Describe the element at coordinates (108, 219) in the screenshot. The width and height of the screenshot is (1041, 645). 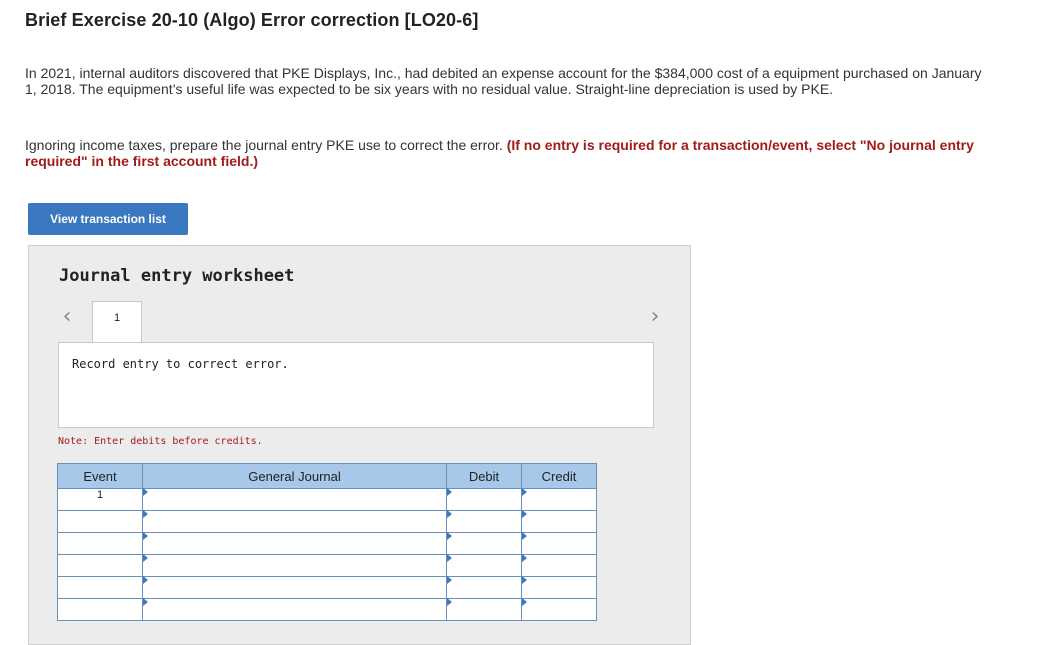
I see `view-transaction-list-button: View transaction list` at that location.